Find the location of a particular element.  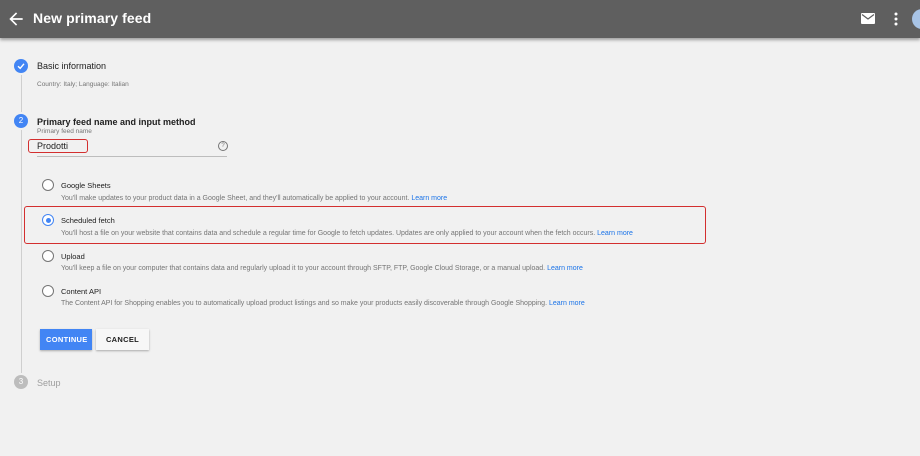

radio-scheduled-fetch is located at coordinates (48, 220).